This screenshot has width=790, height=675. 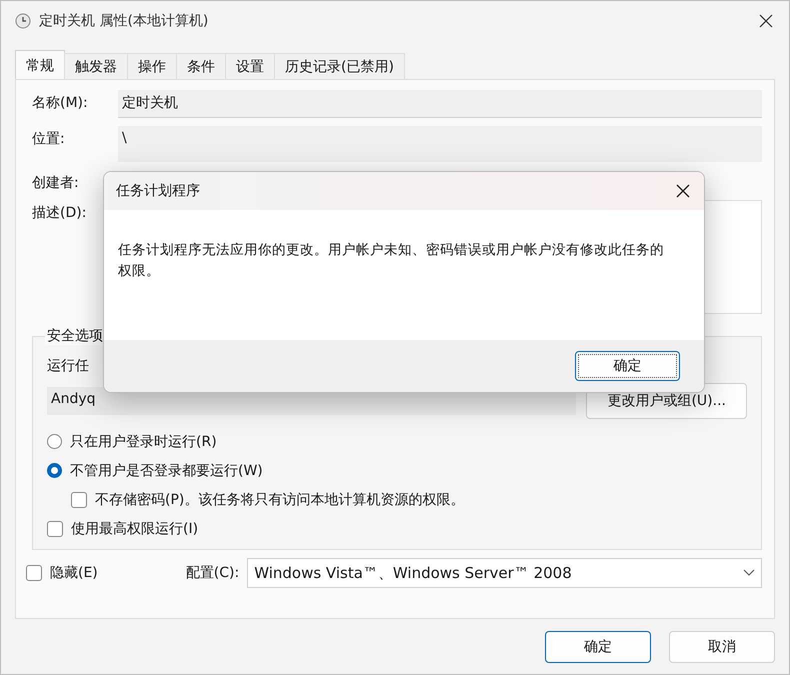 I want to click on dialog-message: 任务计划程序无法应用你的更改。用户帐户未知、密码错误或用户帐户没有修改此任务的权限。, so click(x=391, y=261).